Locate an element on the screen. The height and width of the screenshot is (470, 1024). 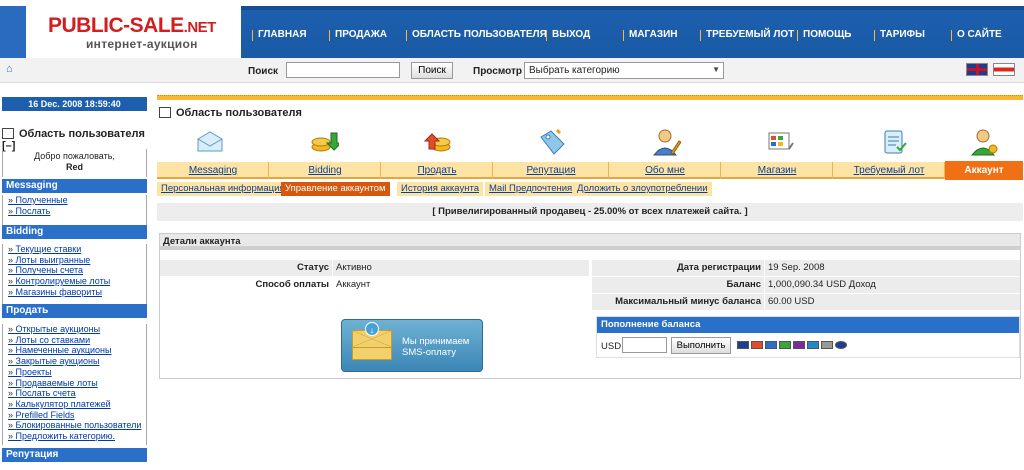
nav-store: МАГАЗИН is located at coordinates (650, 35).